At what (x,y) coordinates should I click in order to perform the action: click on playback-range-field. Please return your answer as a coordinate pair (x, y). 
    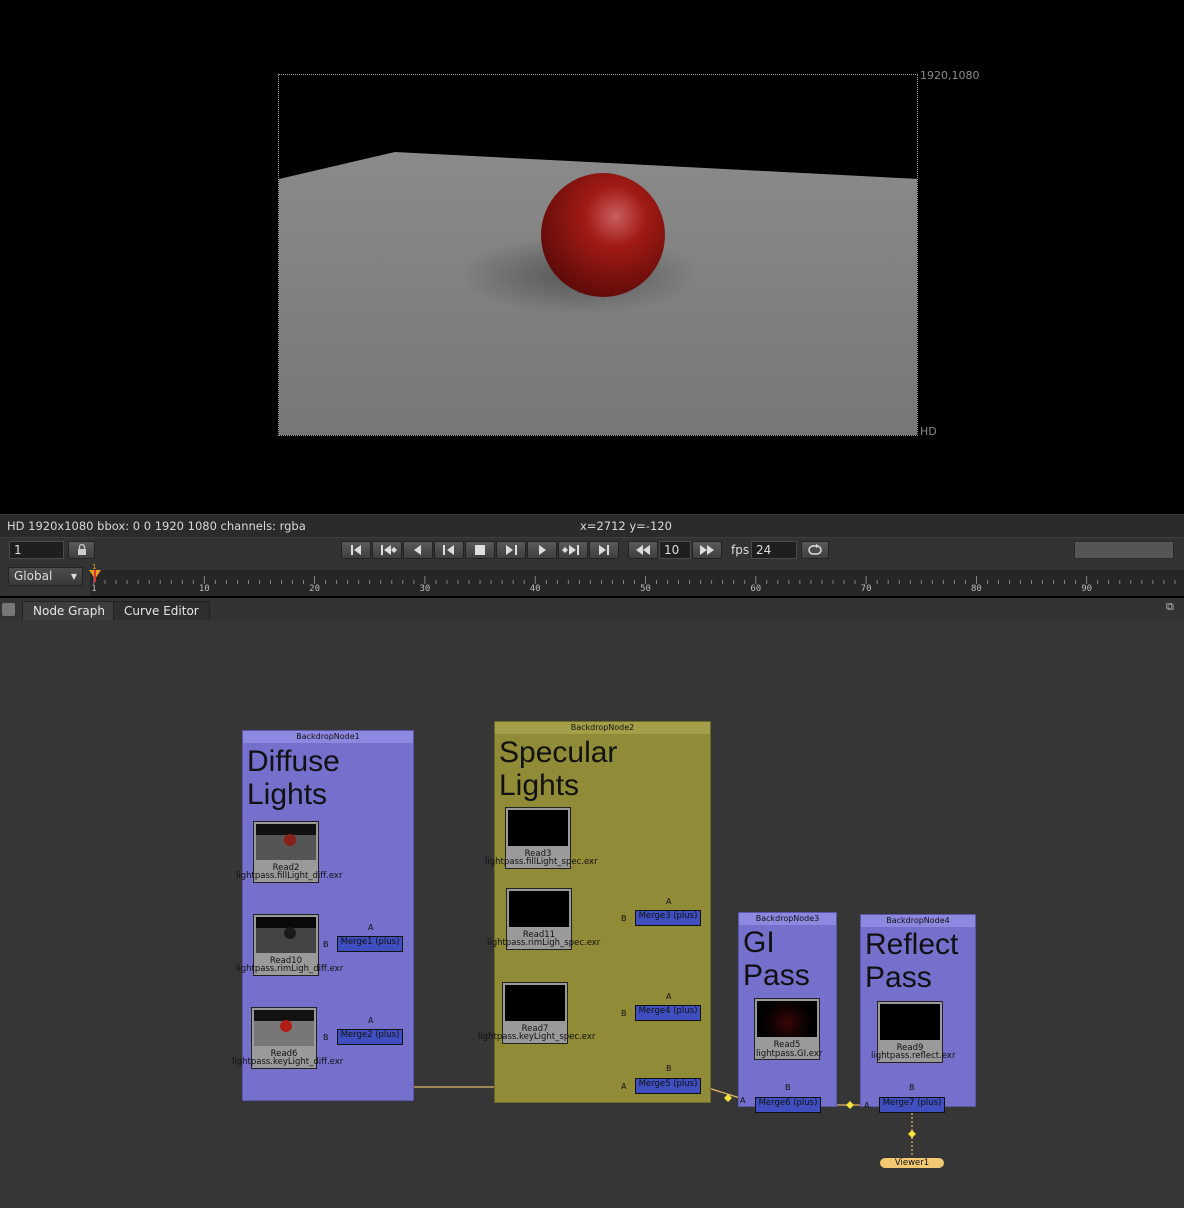
    Looking at the image, I should click on (1124, 550).